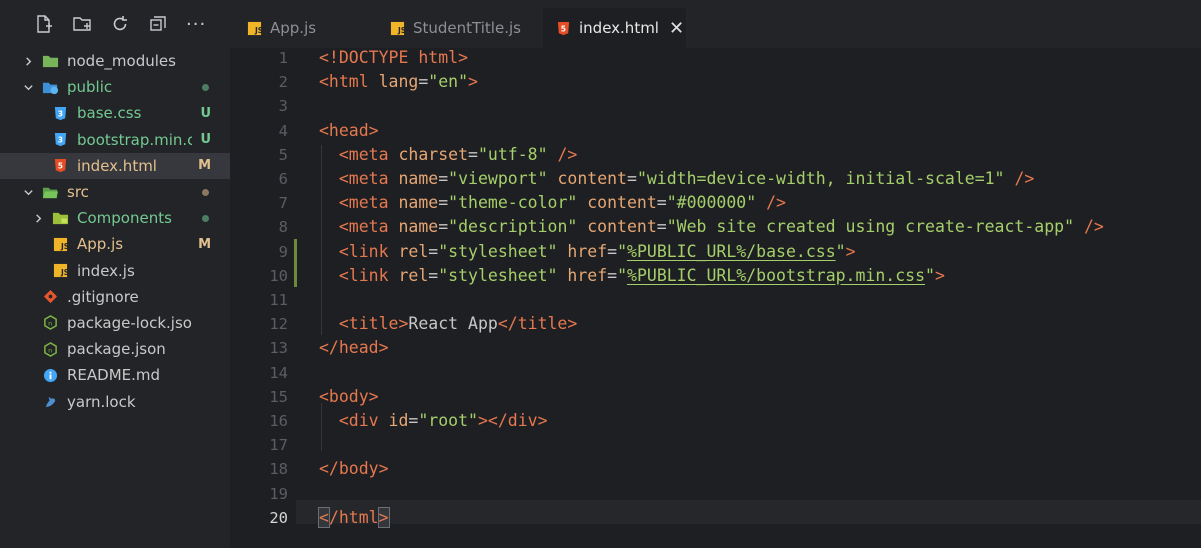  What do you see at coordinates (353, 517) in the screenshot?
I see `code-token: /html` at bounding box center [353, 517].